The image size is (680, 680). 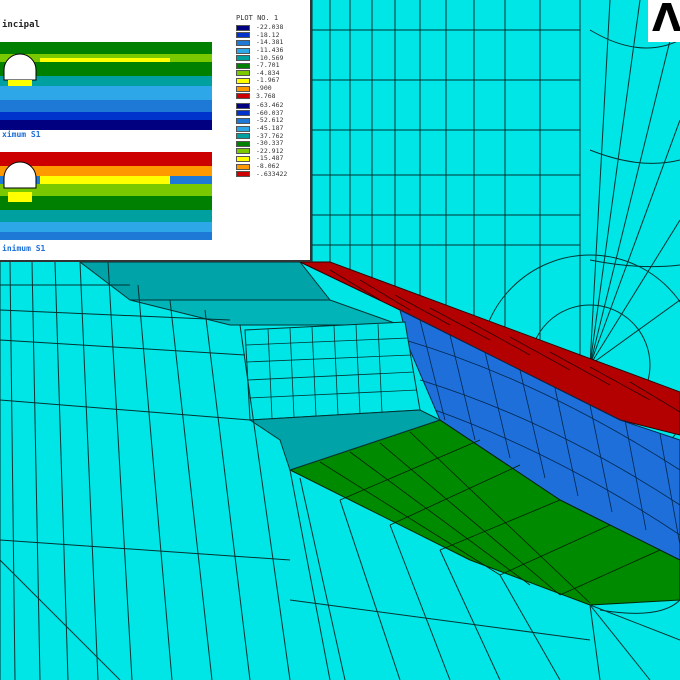 What do you see at coordinates (24, 248) in the screenshot?
I see `inset-caption-min: inimum S1` at bounding box center [24, 248].